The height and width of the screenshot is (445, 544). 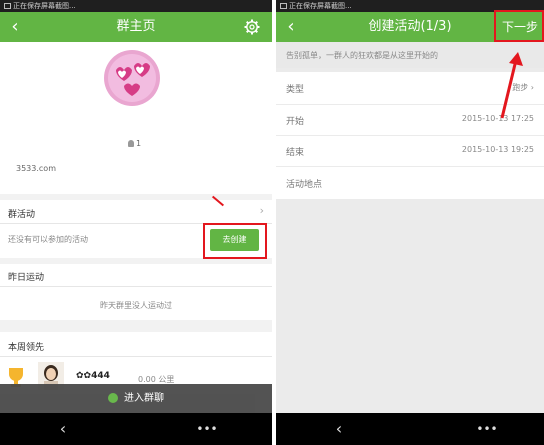 I want to click on field-start-label: 开始, so click(x=295, y=122).